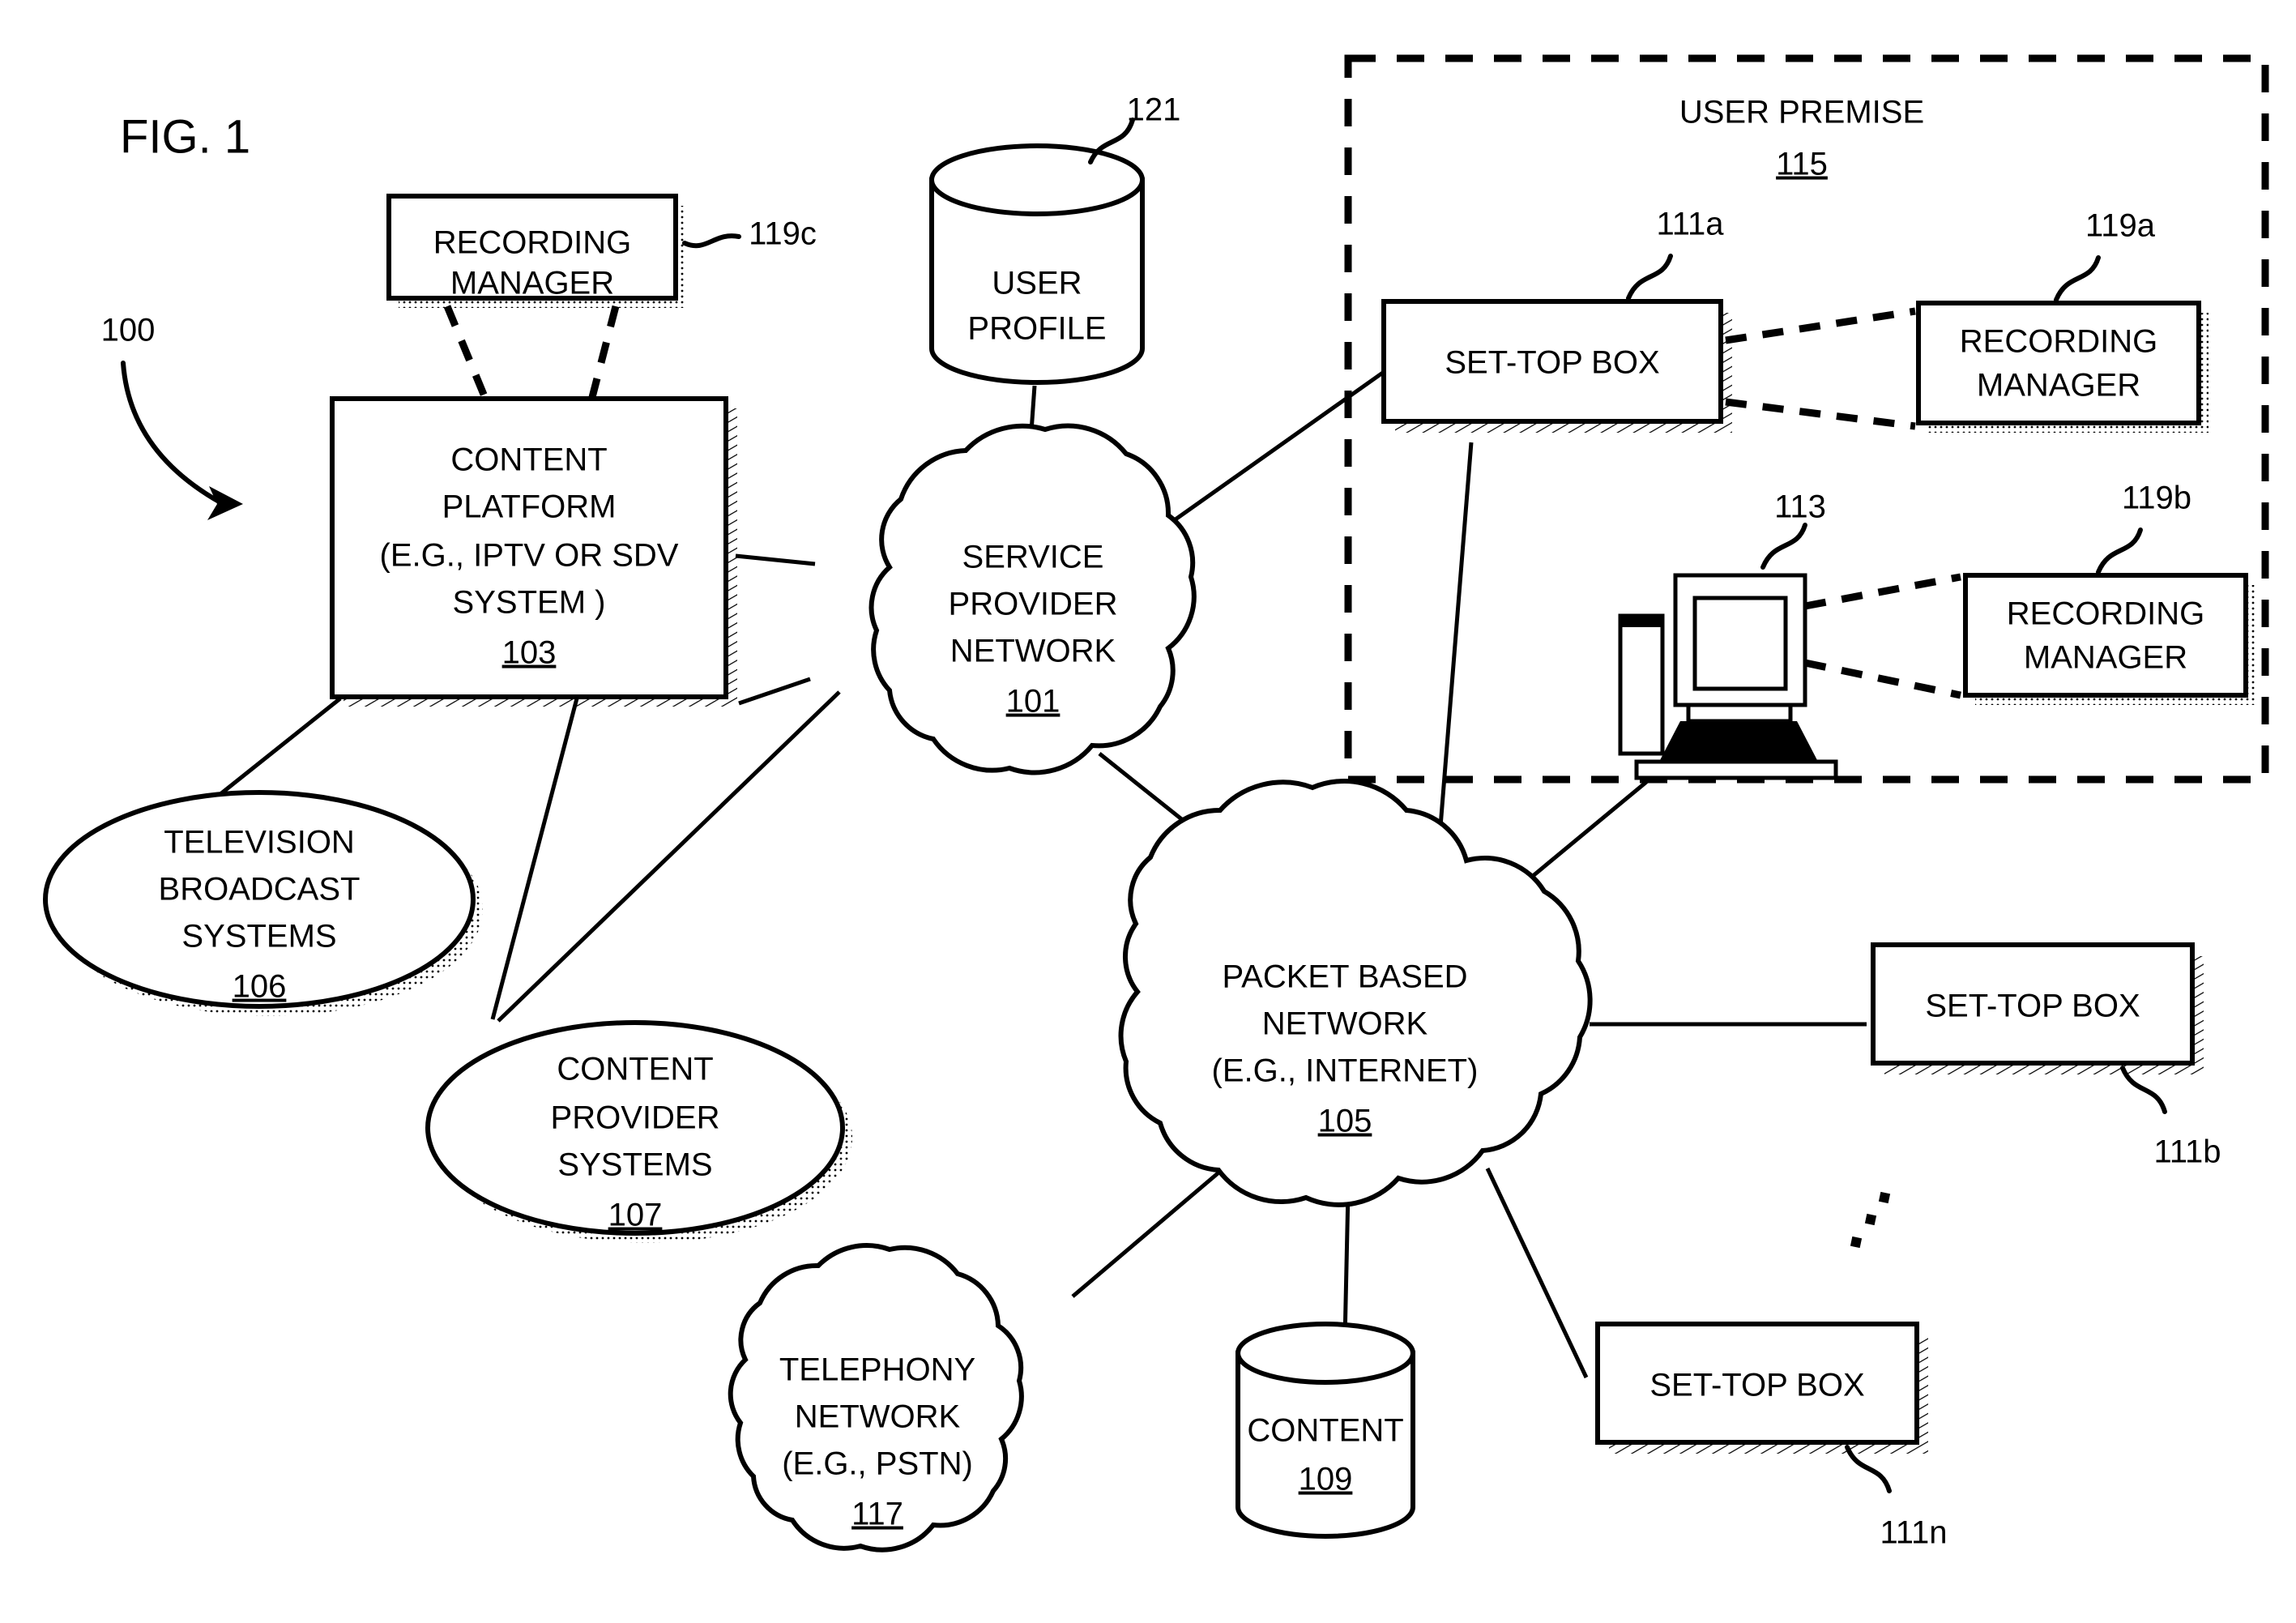 The image size is (2296, 1623). Describe the element at coordinates (877, 1514) in the screenshot. I see `telephony-network-ref: 117` at that location.